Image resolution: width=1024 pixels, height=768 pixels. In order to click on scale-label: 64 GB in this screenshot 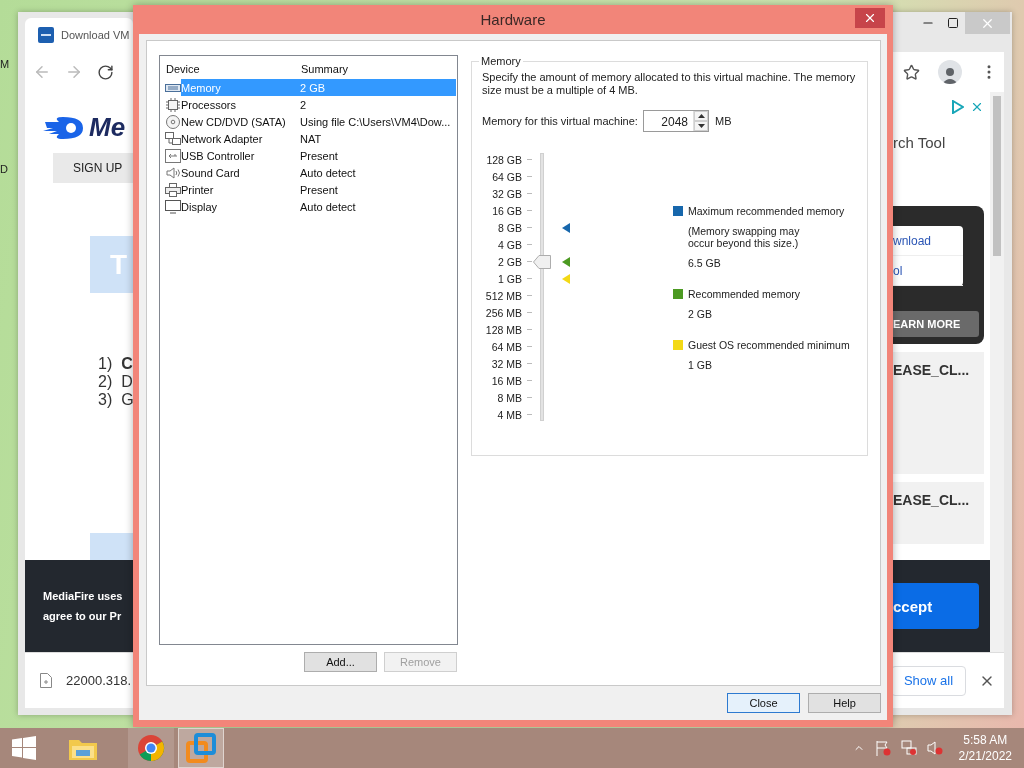, I will do `click(506, 176)`.